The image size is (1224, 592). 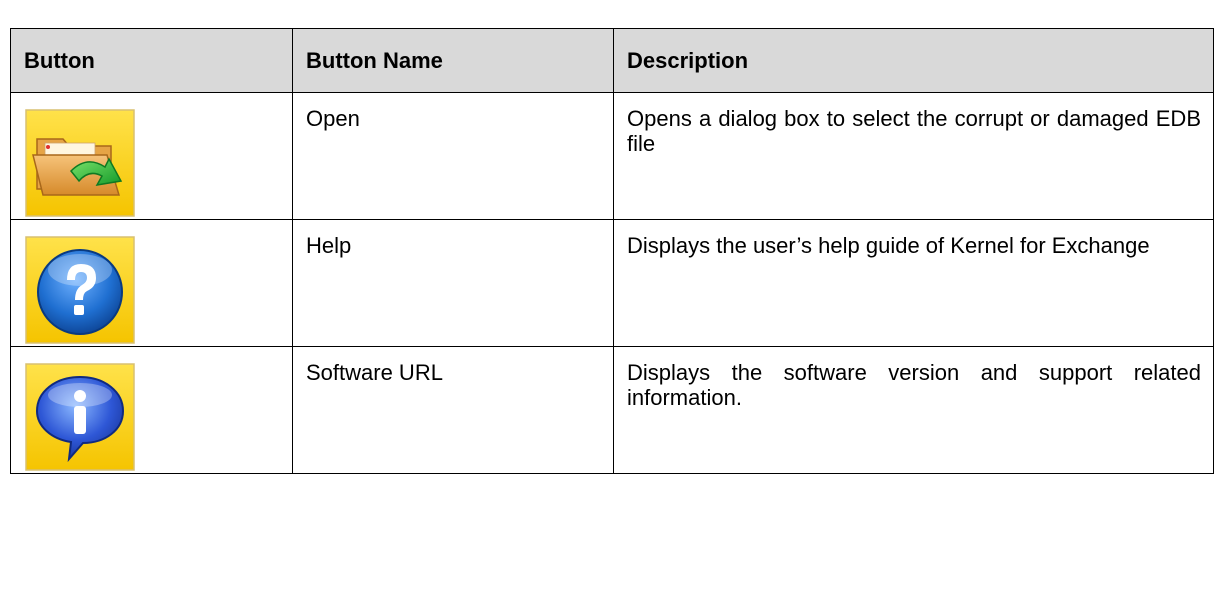 What do you see at coordinates (453, 60) in the screenshot?
I see `header-button-name: Button Name` at bounding box center [453, 60].